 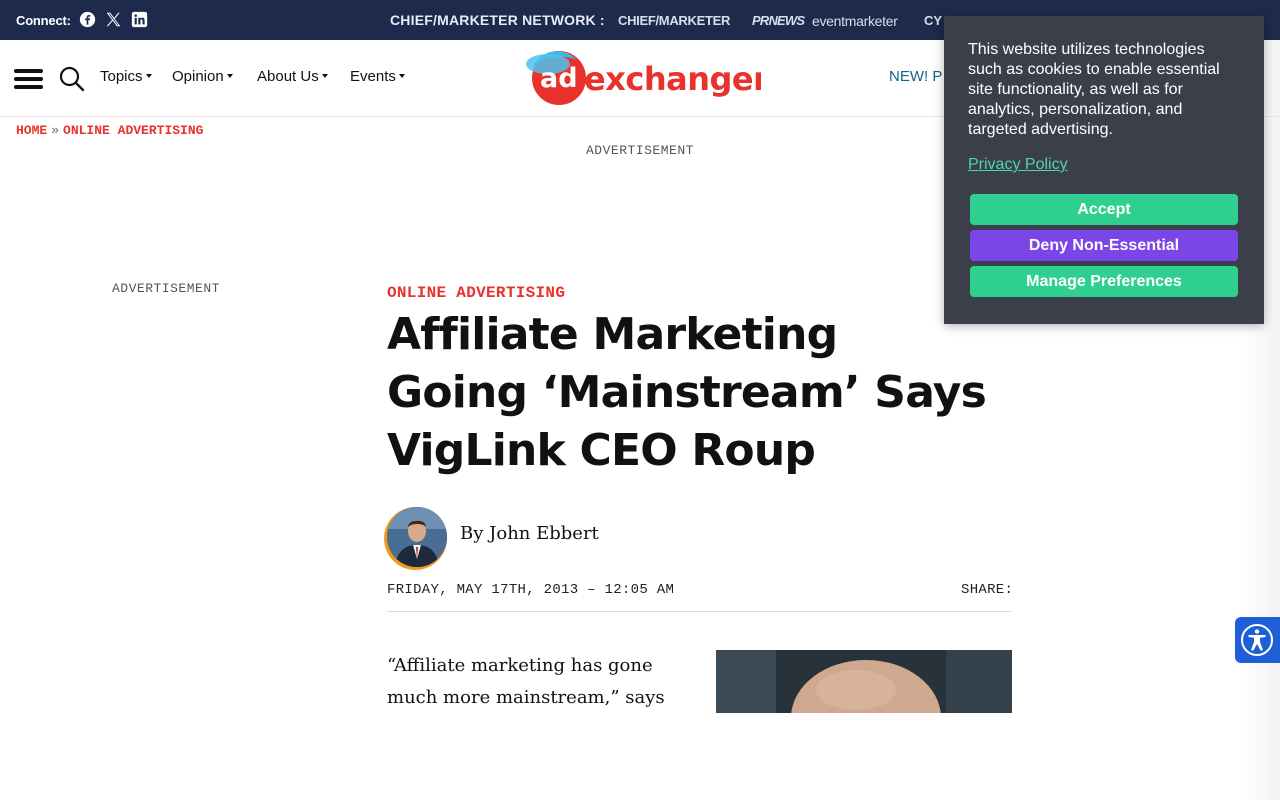 What do you see at coordinates (559, 78) in the screenshot?
I see `logo-ad-text: ad` at bounding box center [559, 78].